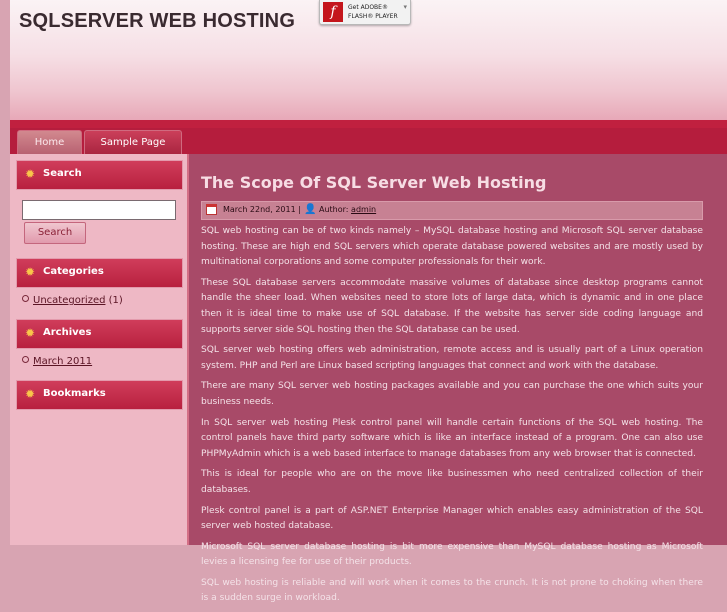 This screenshot has width=727, height=612. I want to click on user-icon: 👤, so click(310, 209).